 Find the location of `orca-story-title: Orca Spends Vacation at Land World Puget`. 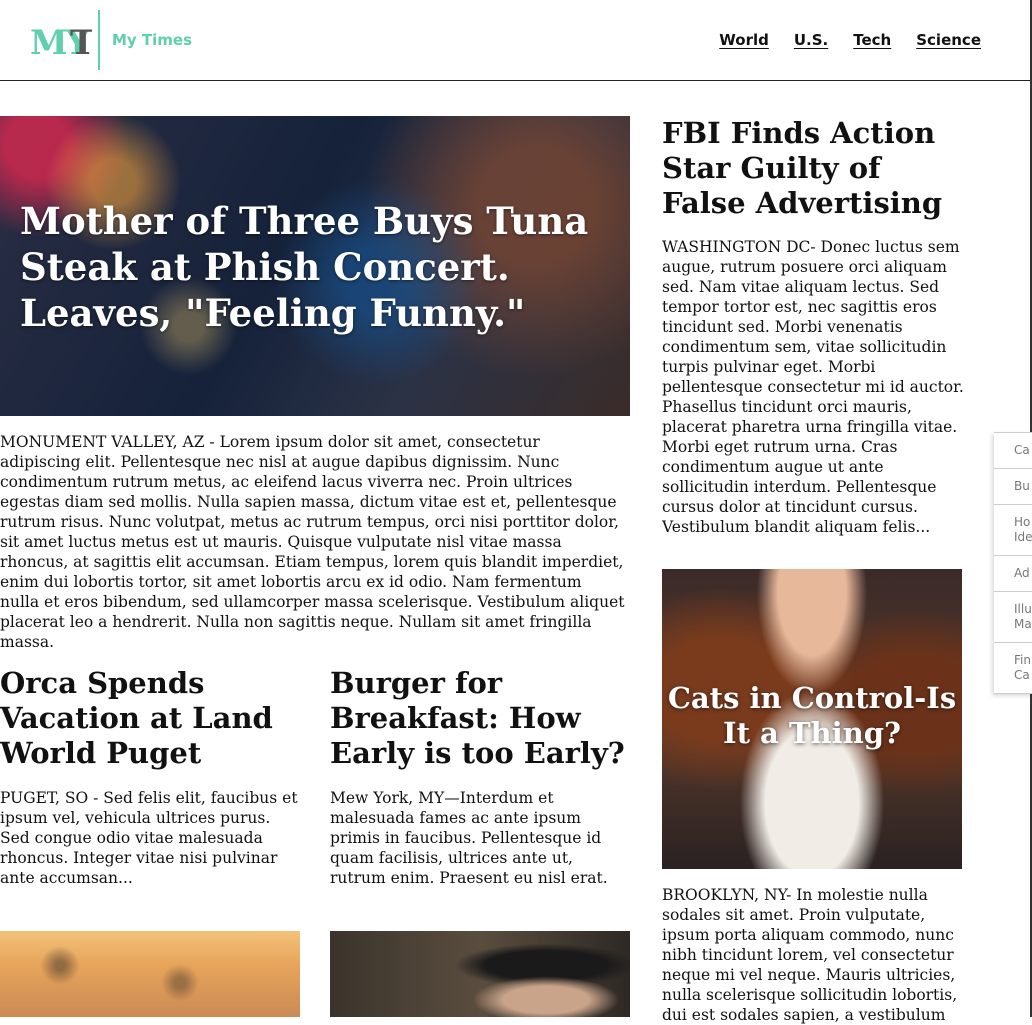

orca-story-title: Orca Spends Vacation at Land World Puget is located at coordinates (150, 718).